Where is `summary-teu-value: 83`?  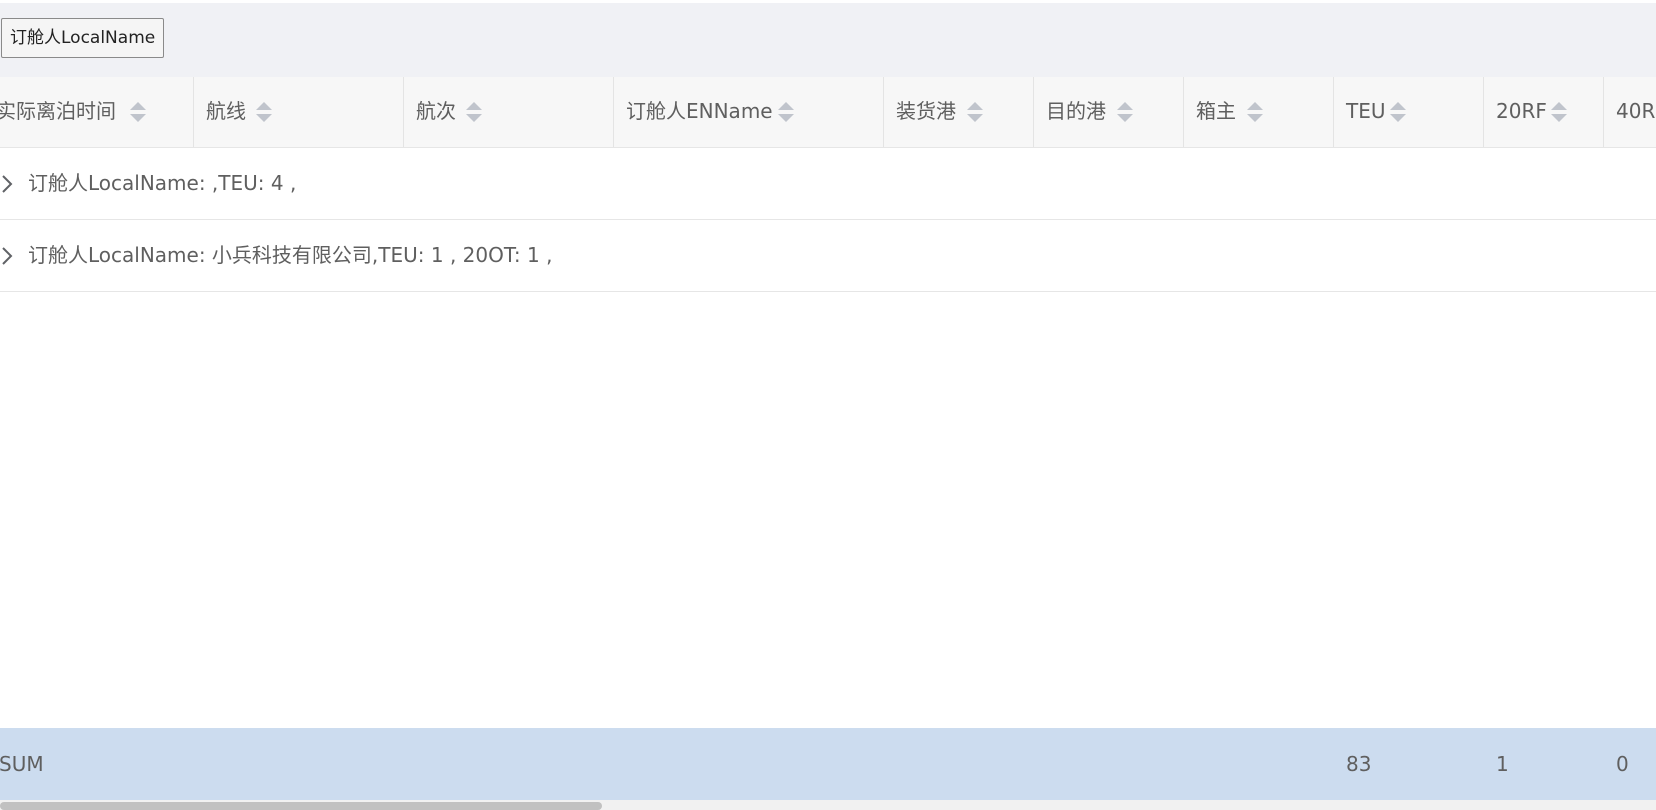
summary-teu-value: 83 is located at coordinates (1359, 764).